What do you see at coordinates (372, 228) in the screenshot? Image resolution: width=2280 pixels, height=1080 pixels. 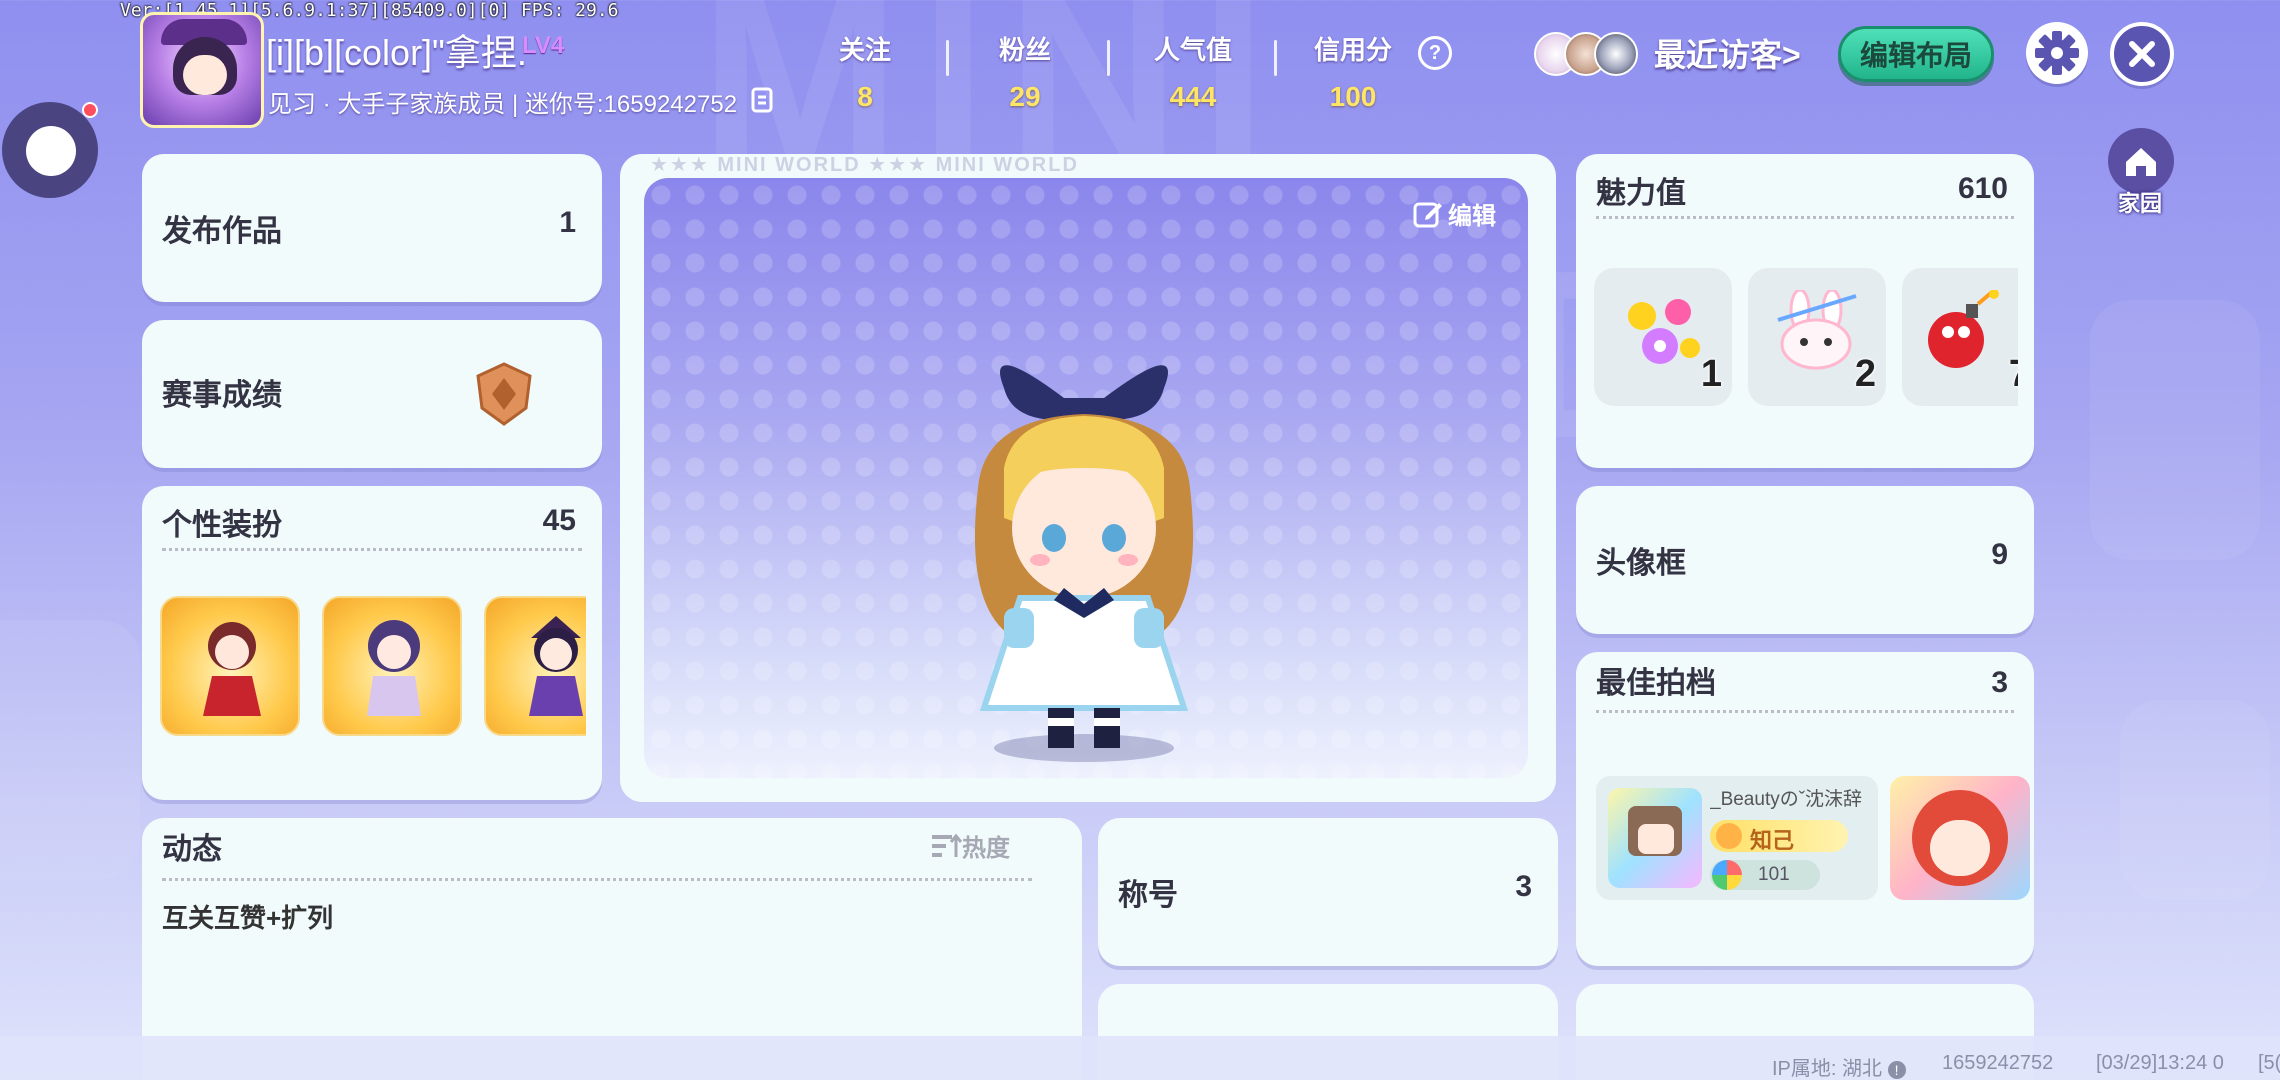 I see `works-card: 发布作品 1` at bounding box center [372, 228].